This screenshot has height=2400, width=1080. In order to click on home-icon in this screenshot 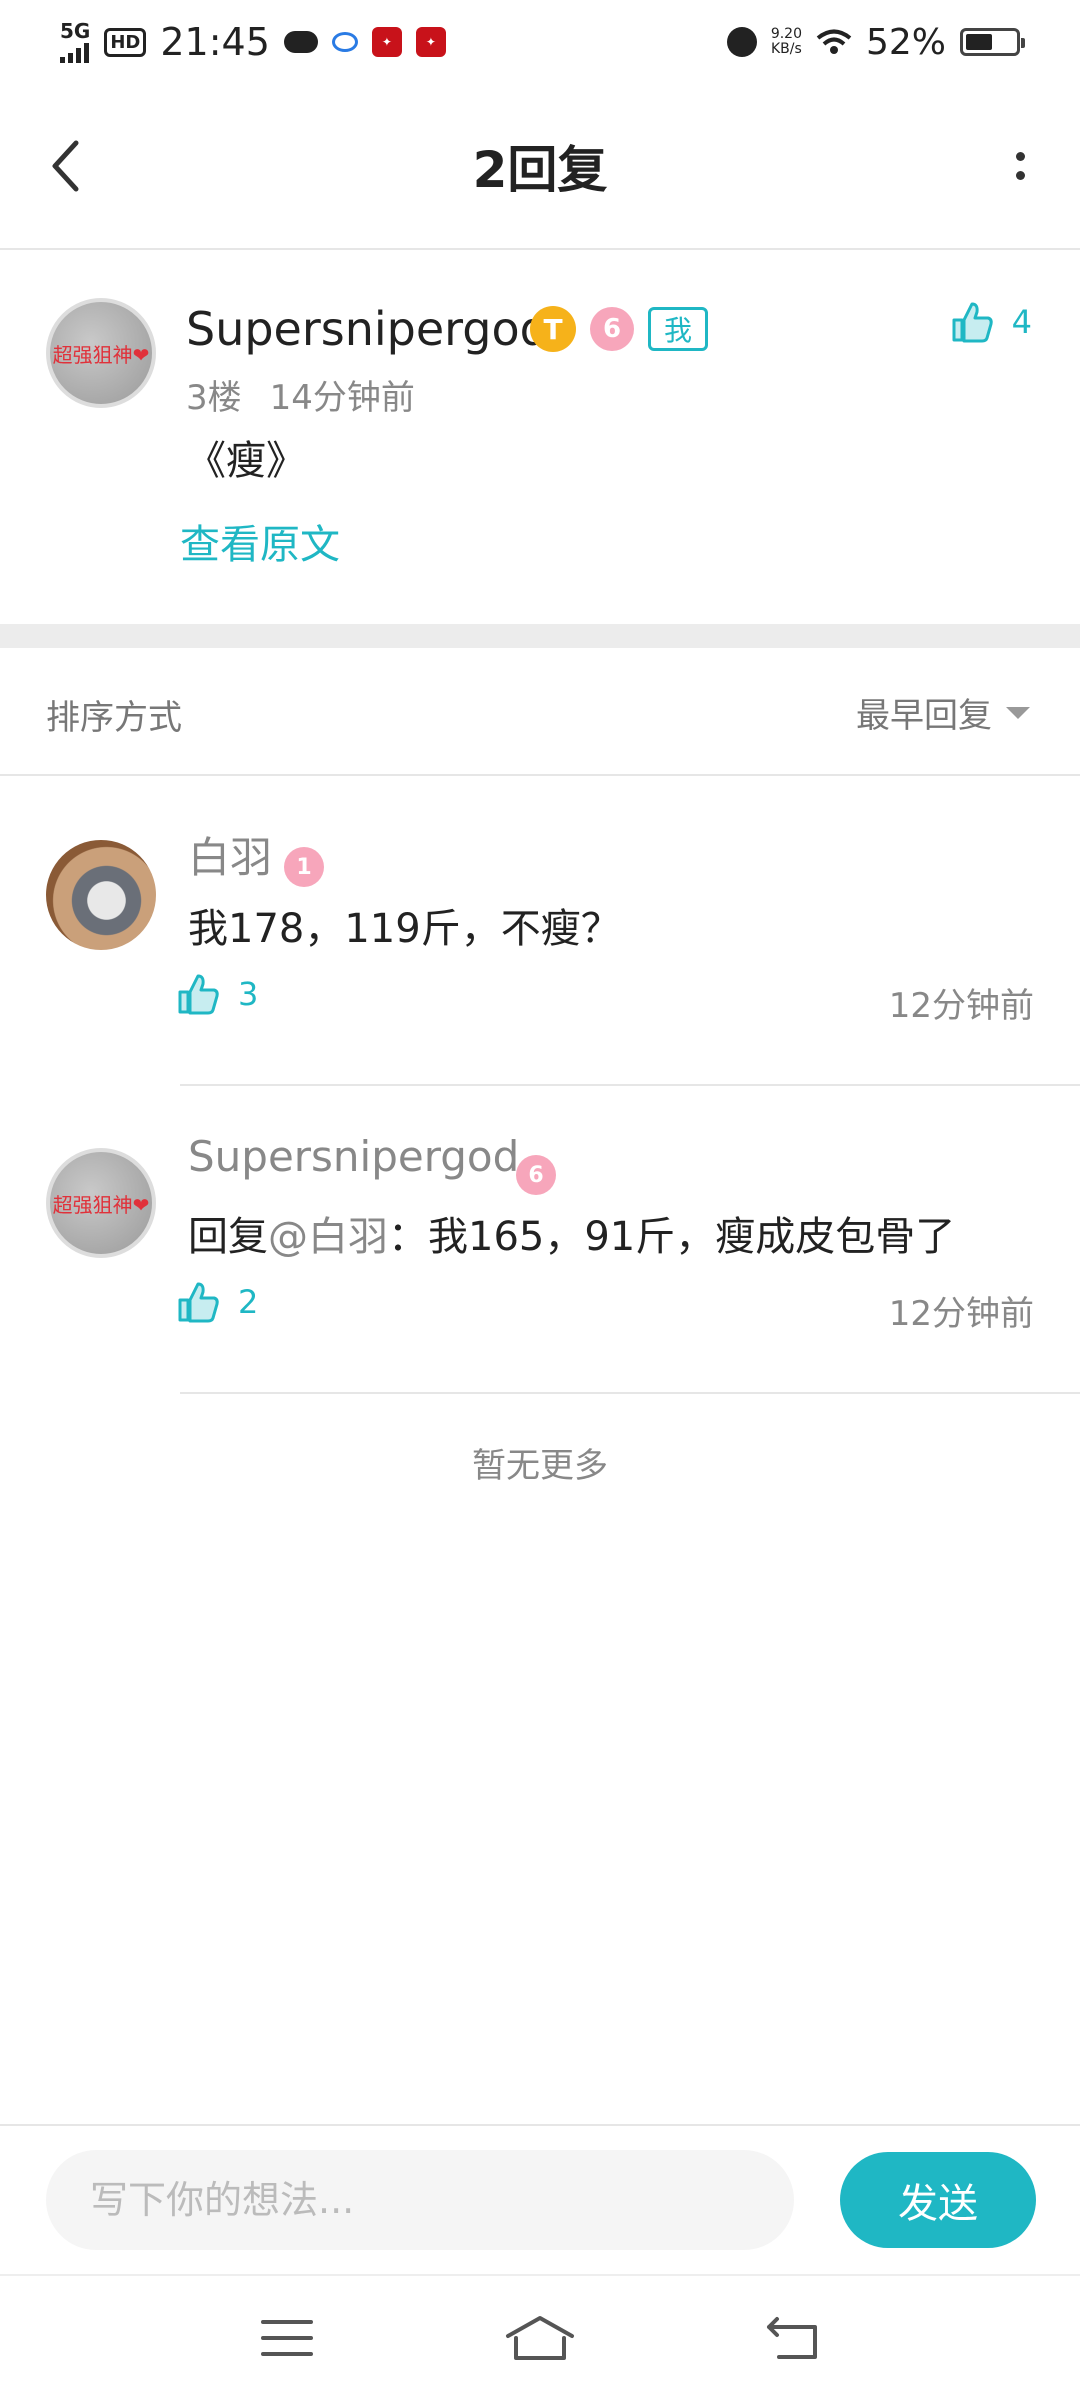, I will do `click(539, 2338)`.